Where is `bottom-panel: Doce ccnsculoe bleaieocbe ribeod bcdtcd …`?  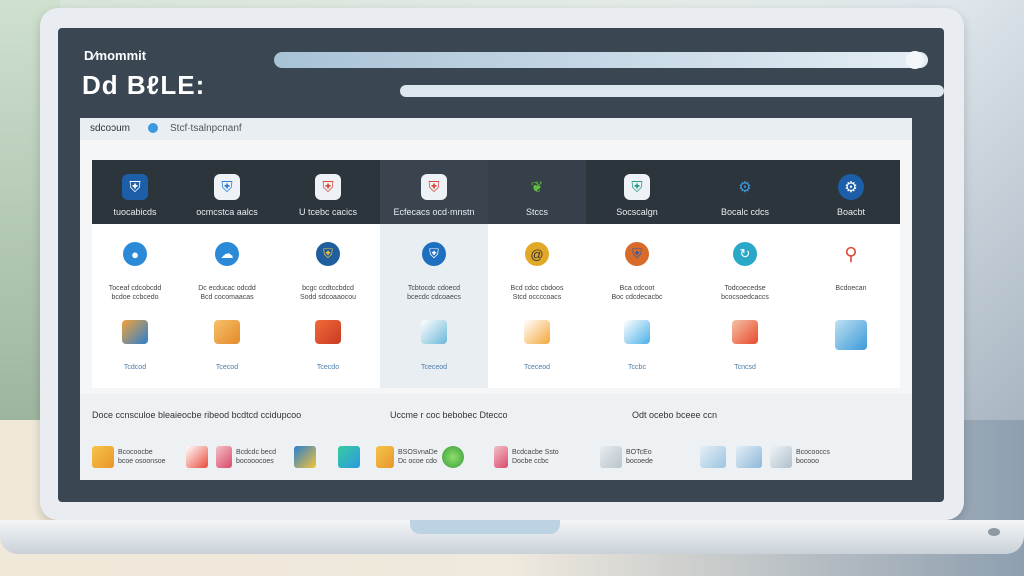
bottom-panel: Doce ccnsculoe bleaieocbe ribeod bcdtcd … is located at coordinates (496, 437).